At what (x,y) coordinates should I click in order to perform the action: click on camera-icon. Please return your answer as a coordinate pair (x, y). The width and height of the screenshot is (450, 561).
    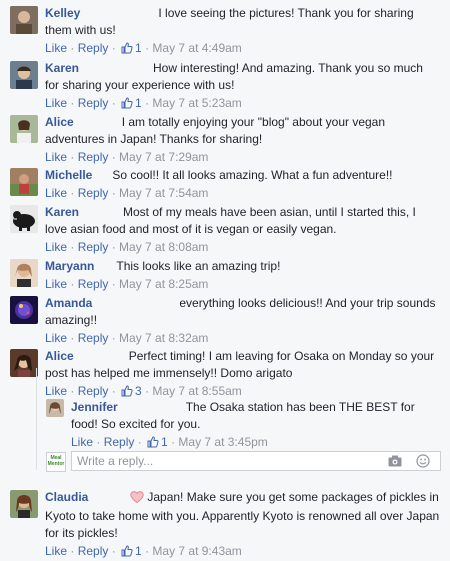
    Looking at the image, I should click on (395, 462).